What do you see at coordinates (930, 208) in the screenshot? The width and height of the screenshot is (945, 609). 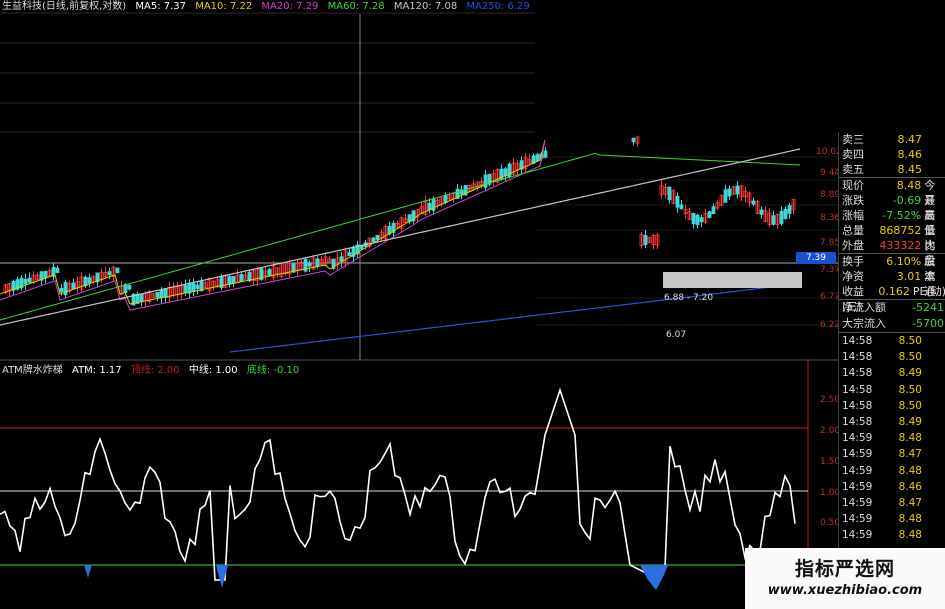 I see `high-label: 最高` at bounding box center [930, 208].